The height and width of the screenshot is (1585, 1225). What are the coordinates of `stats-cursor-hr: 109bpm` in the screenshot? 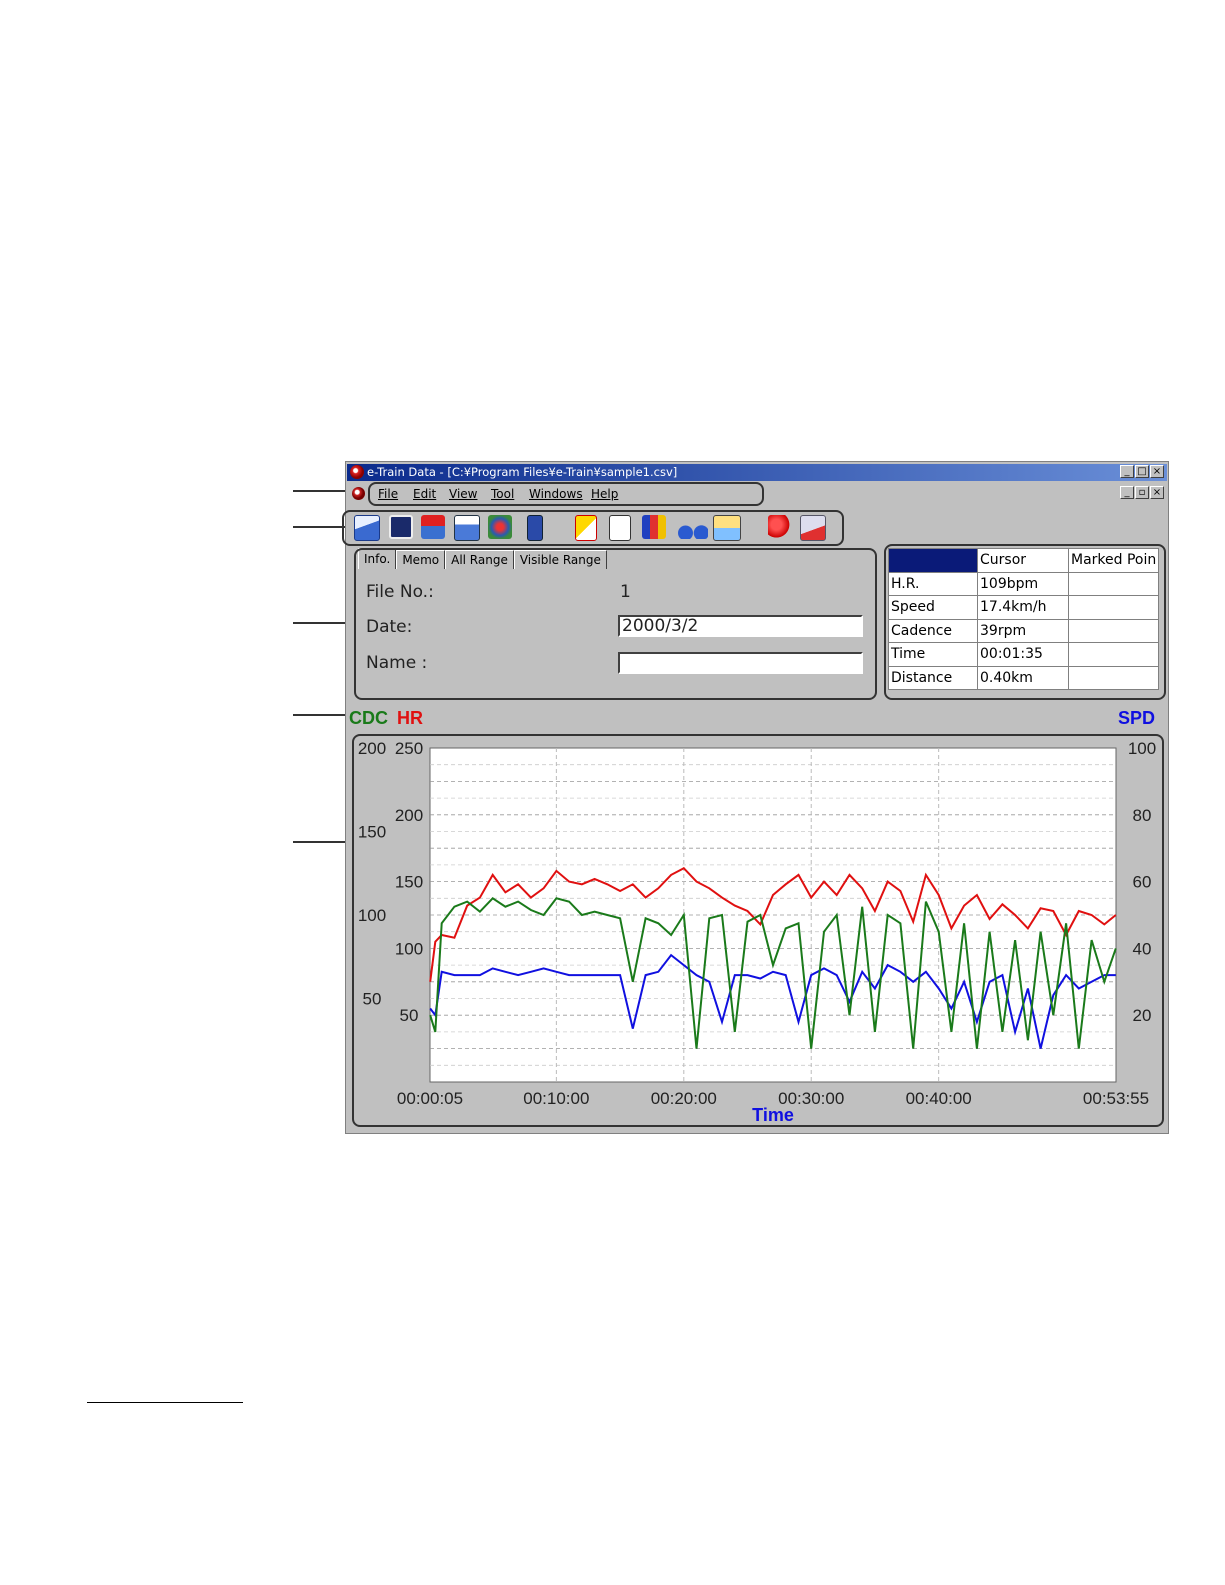 It's located at (1023, 583).